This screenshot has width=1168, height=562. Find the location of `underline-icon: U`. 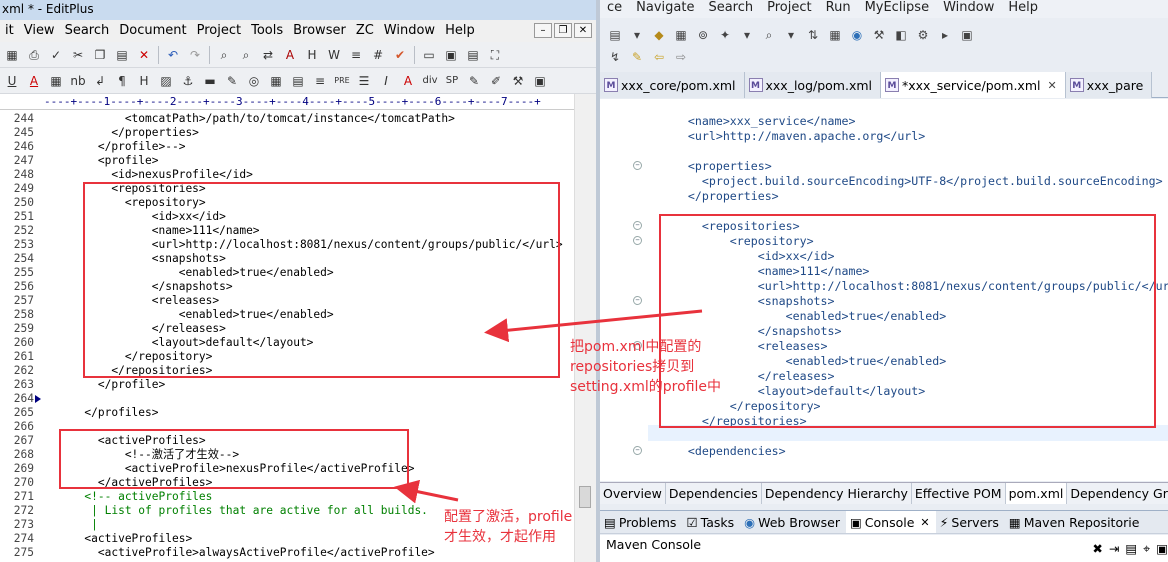

underline-icon: U is located at coordinates (12, 81).